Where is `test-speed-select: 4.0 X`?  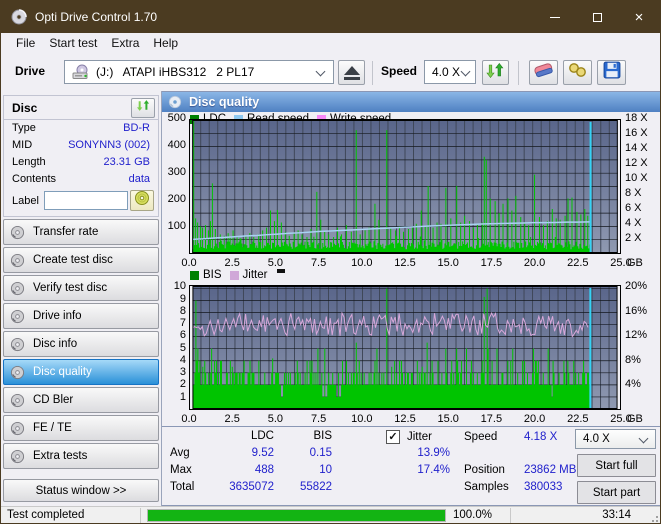
test-speed-select: 4.0 X is located at coordinates (615, 439).